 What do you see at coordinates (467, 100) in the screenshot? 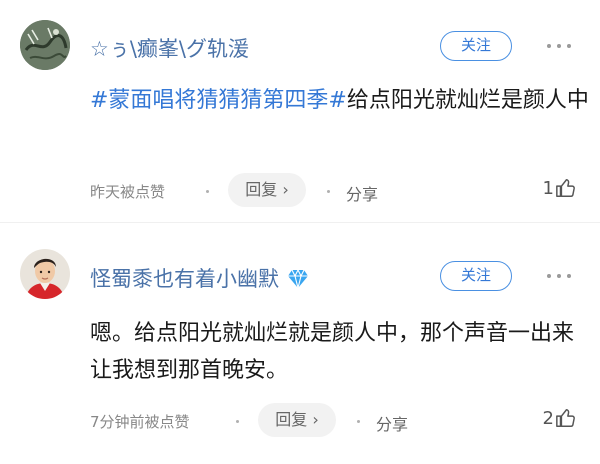
I see `comment-text-body: 给点阳光就灿烂是颜人中` at bounding box center [467, 100].